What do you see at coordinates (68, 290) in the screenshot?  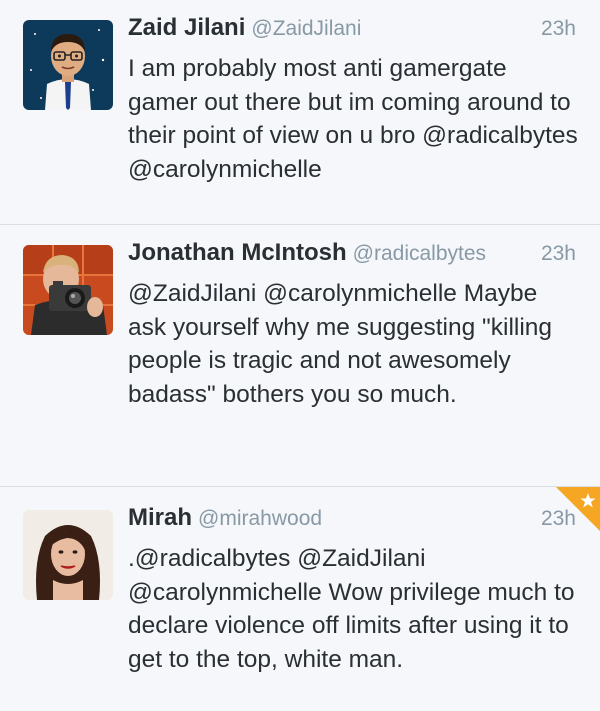 I see `camera-selfie-avatar` at bounding box center [68, 290].